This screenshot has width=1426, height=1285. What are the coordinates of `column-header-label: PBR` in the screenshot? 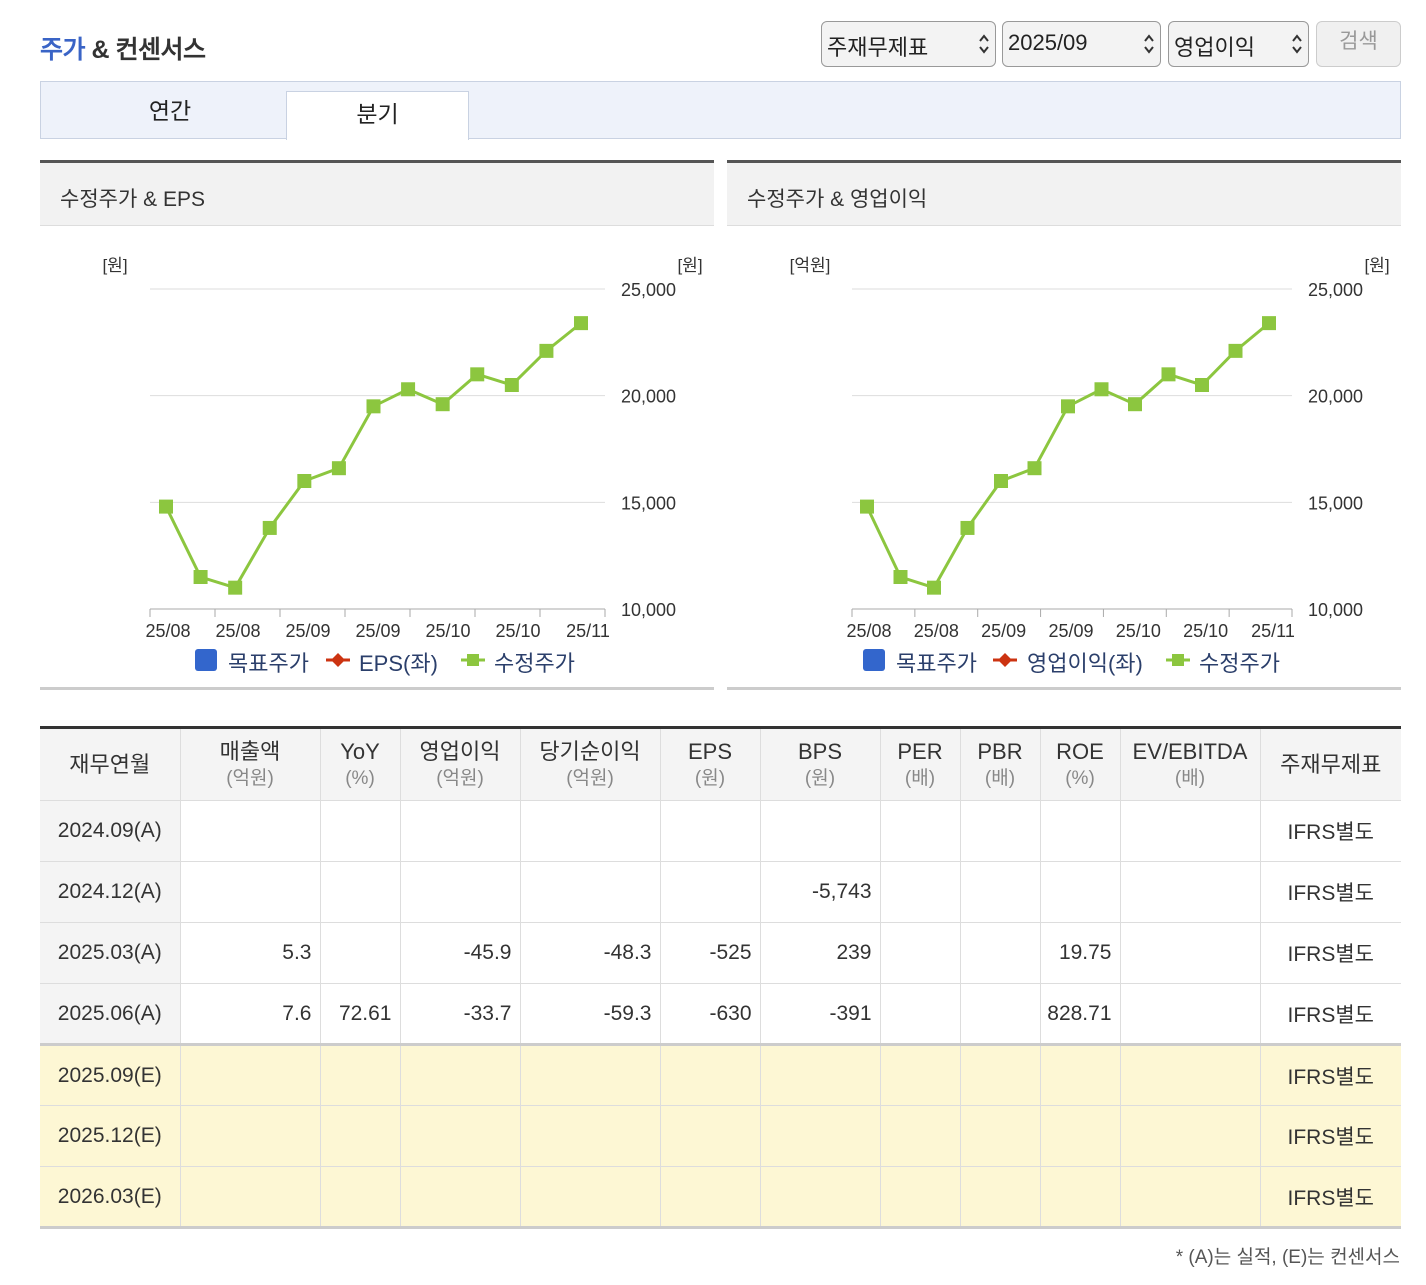 It's located at (1000, 751).